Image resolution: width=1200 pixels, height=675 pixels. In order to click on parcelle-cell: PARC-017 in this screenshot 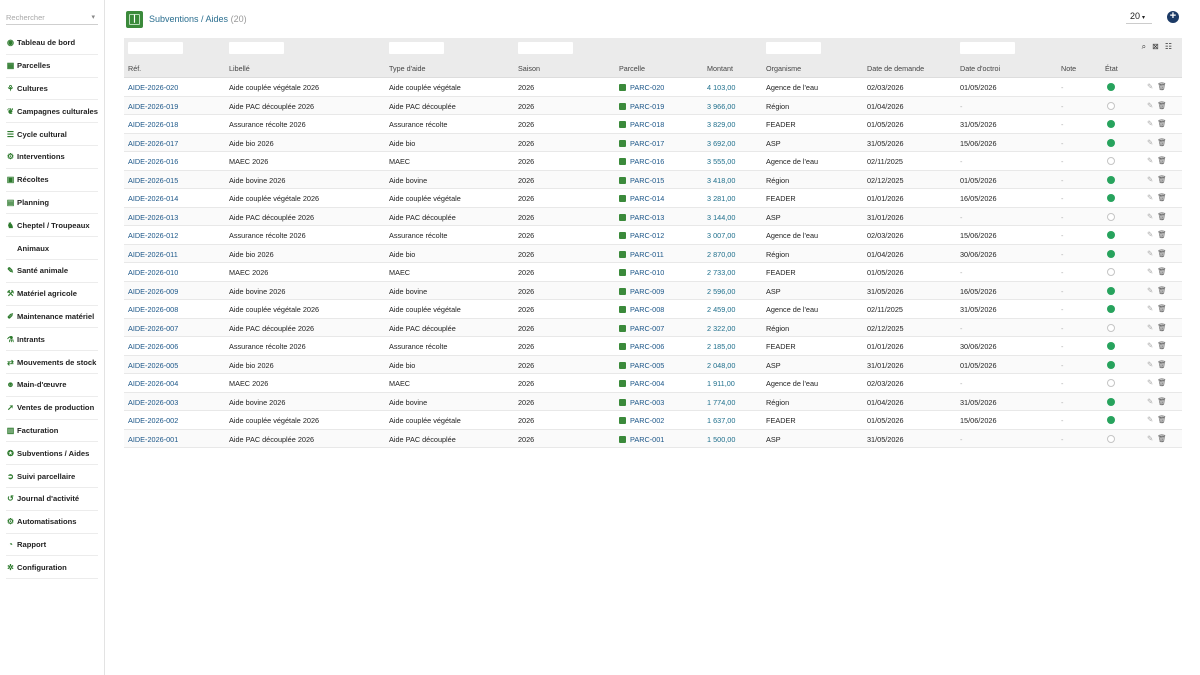, I will do `click(641, 143)`.